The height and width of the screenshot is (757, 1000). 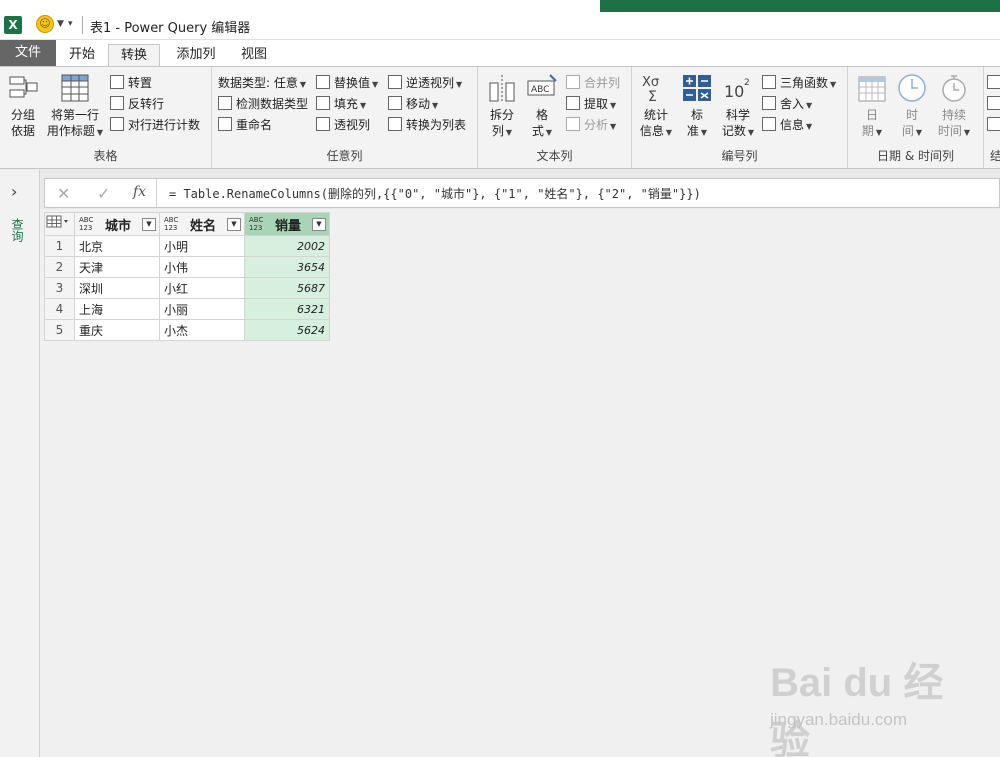 What do you see at coordinates (287, 224) in the screenshot?
I see `column-header-sales: ABC 123 销量 ▼` at bounding box center [287, 224].